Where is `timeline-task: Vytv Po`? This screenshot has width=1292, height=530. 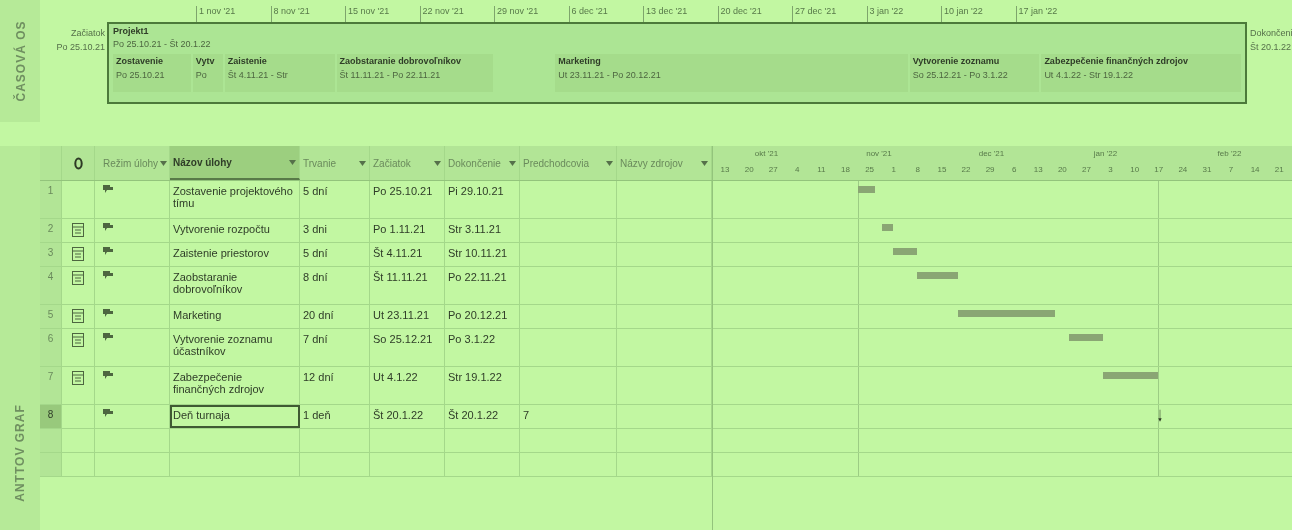
timeline-task: Vytv Po is located at coordinates (207, 73).